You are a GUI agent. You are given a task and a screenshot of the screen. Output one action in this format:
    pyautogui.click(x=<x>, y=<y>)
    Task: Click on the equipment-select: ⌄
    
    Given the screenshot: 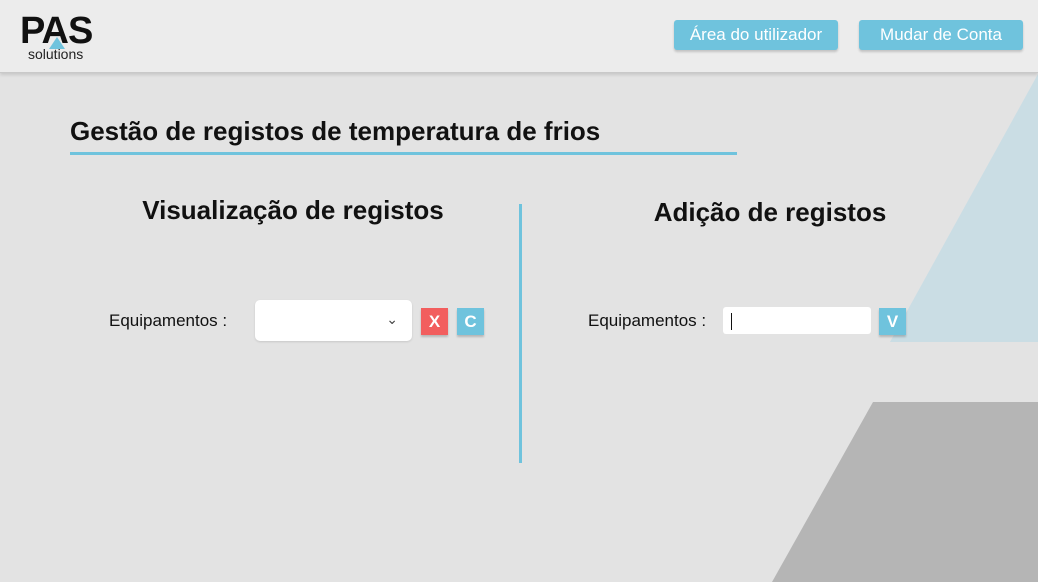 What is the action you would take?
    pyautogui.click(x=333, y=320)
    